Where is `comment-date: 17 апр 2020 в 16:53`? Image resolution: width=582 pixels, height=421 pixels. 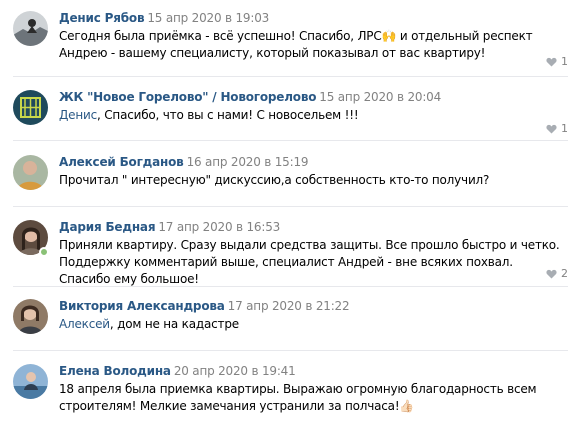 comment-date: 17 апр 2020 в 16:53 is located at coordinates (219, 227).